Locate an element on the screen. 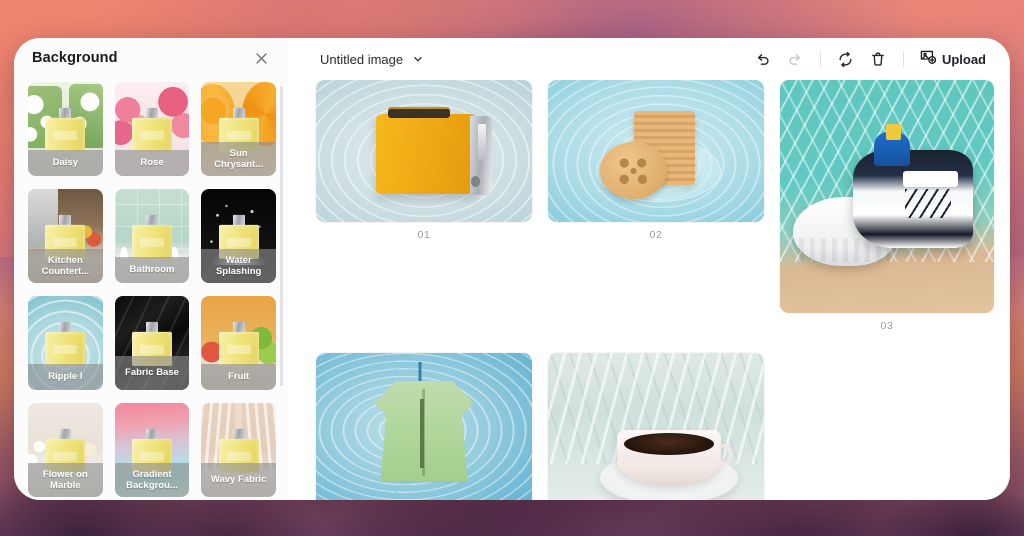  close-icon is located at coordinates (261, 58).